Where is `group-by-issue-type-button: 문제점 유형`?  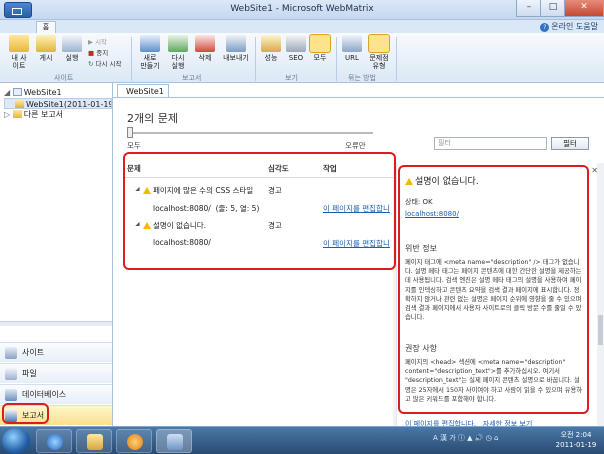
group-by-issue-type-button: 문제점 유형 is located at coordinates (379, 52).